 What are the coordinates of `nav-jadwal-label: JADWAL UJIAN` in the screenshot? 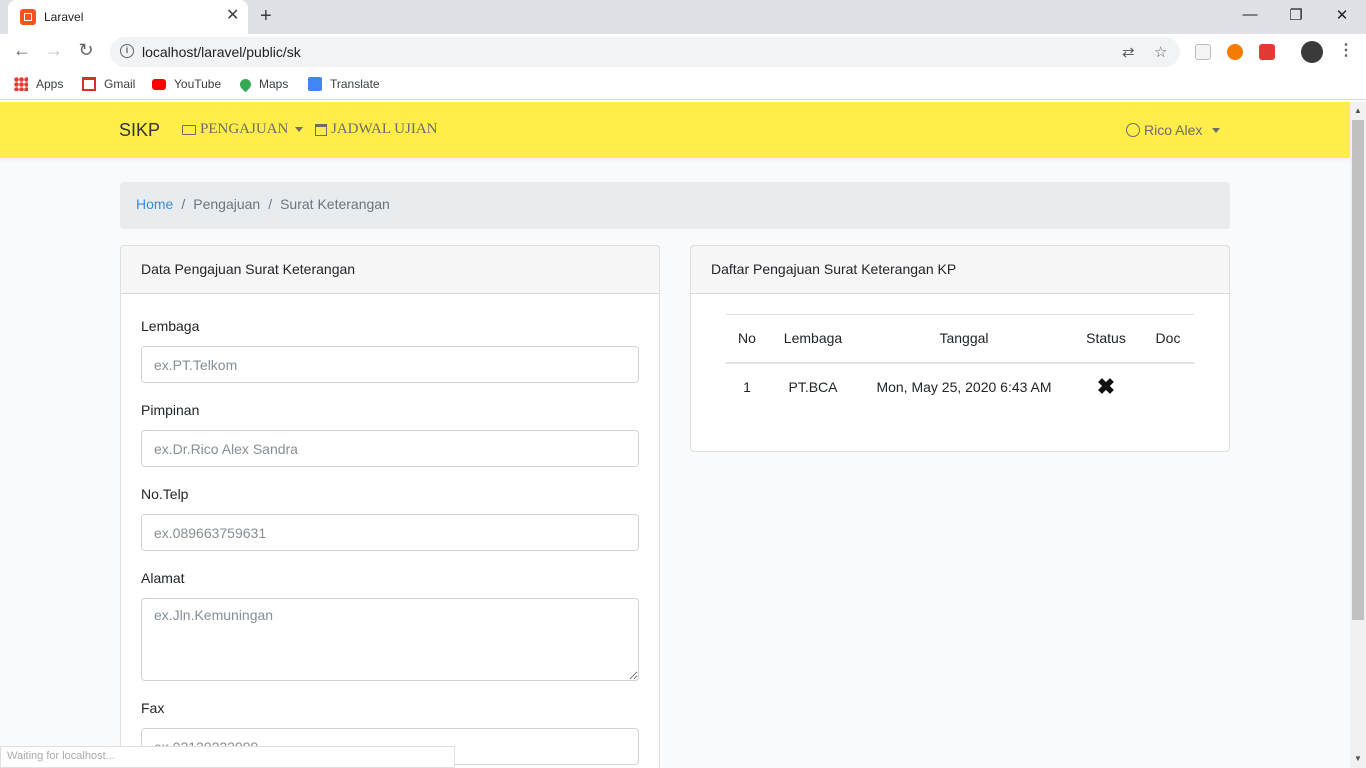 It's located at (384, 129).